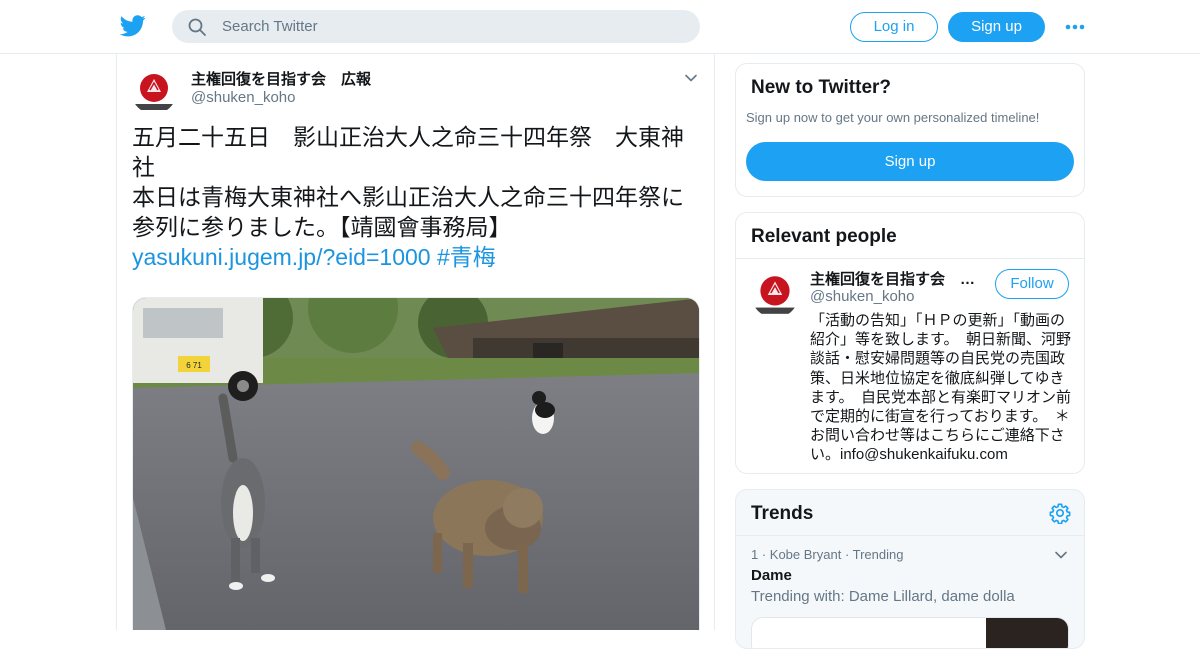 This screenshot has height=649, width=1200. What do you see at coordinates (771, 575) in the screenshot?
I see `trend-name: Dame` at bounding box center [771, 575].